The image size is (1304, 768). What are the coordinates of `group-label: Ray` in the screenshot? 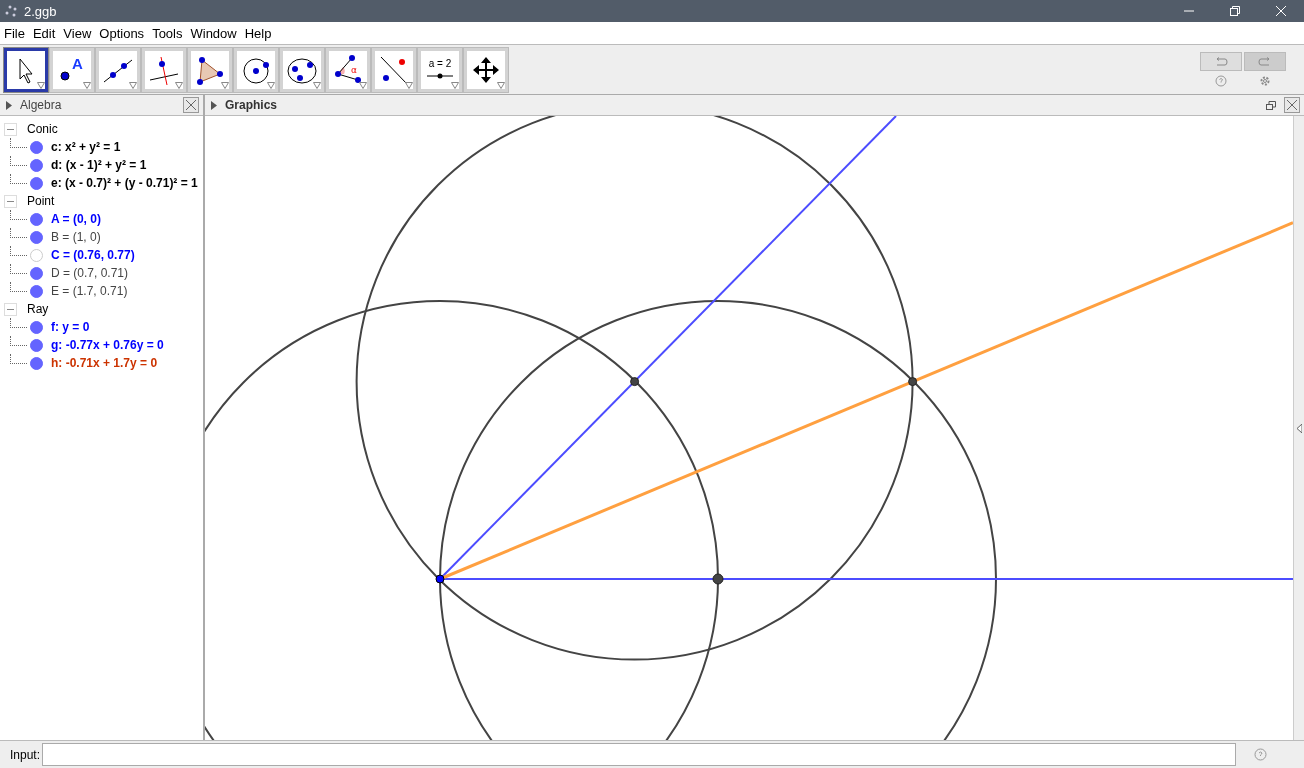 It's located at (38, 309).